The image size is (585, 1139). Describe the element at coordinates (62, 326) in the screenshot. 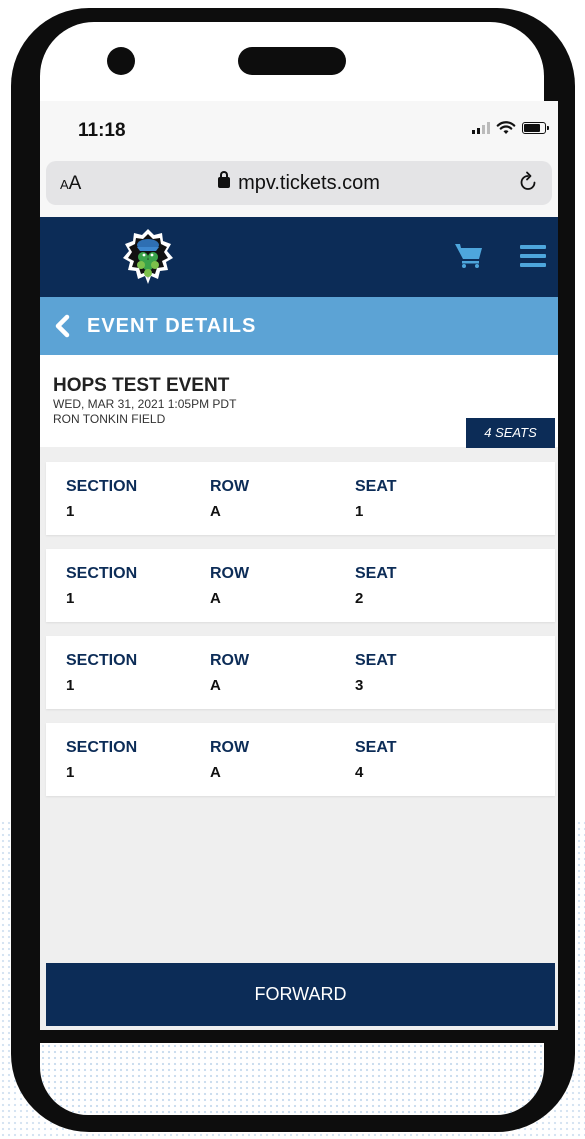

I see `back-chevron-icon` at that location.